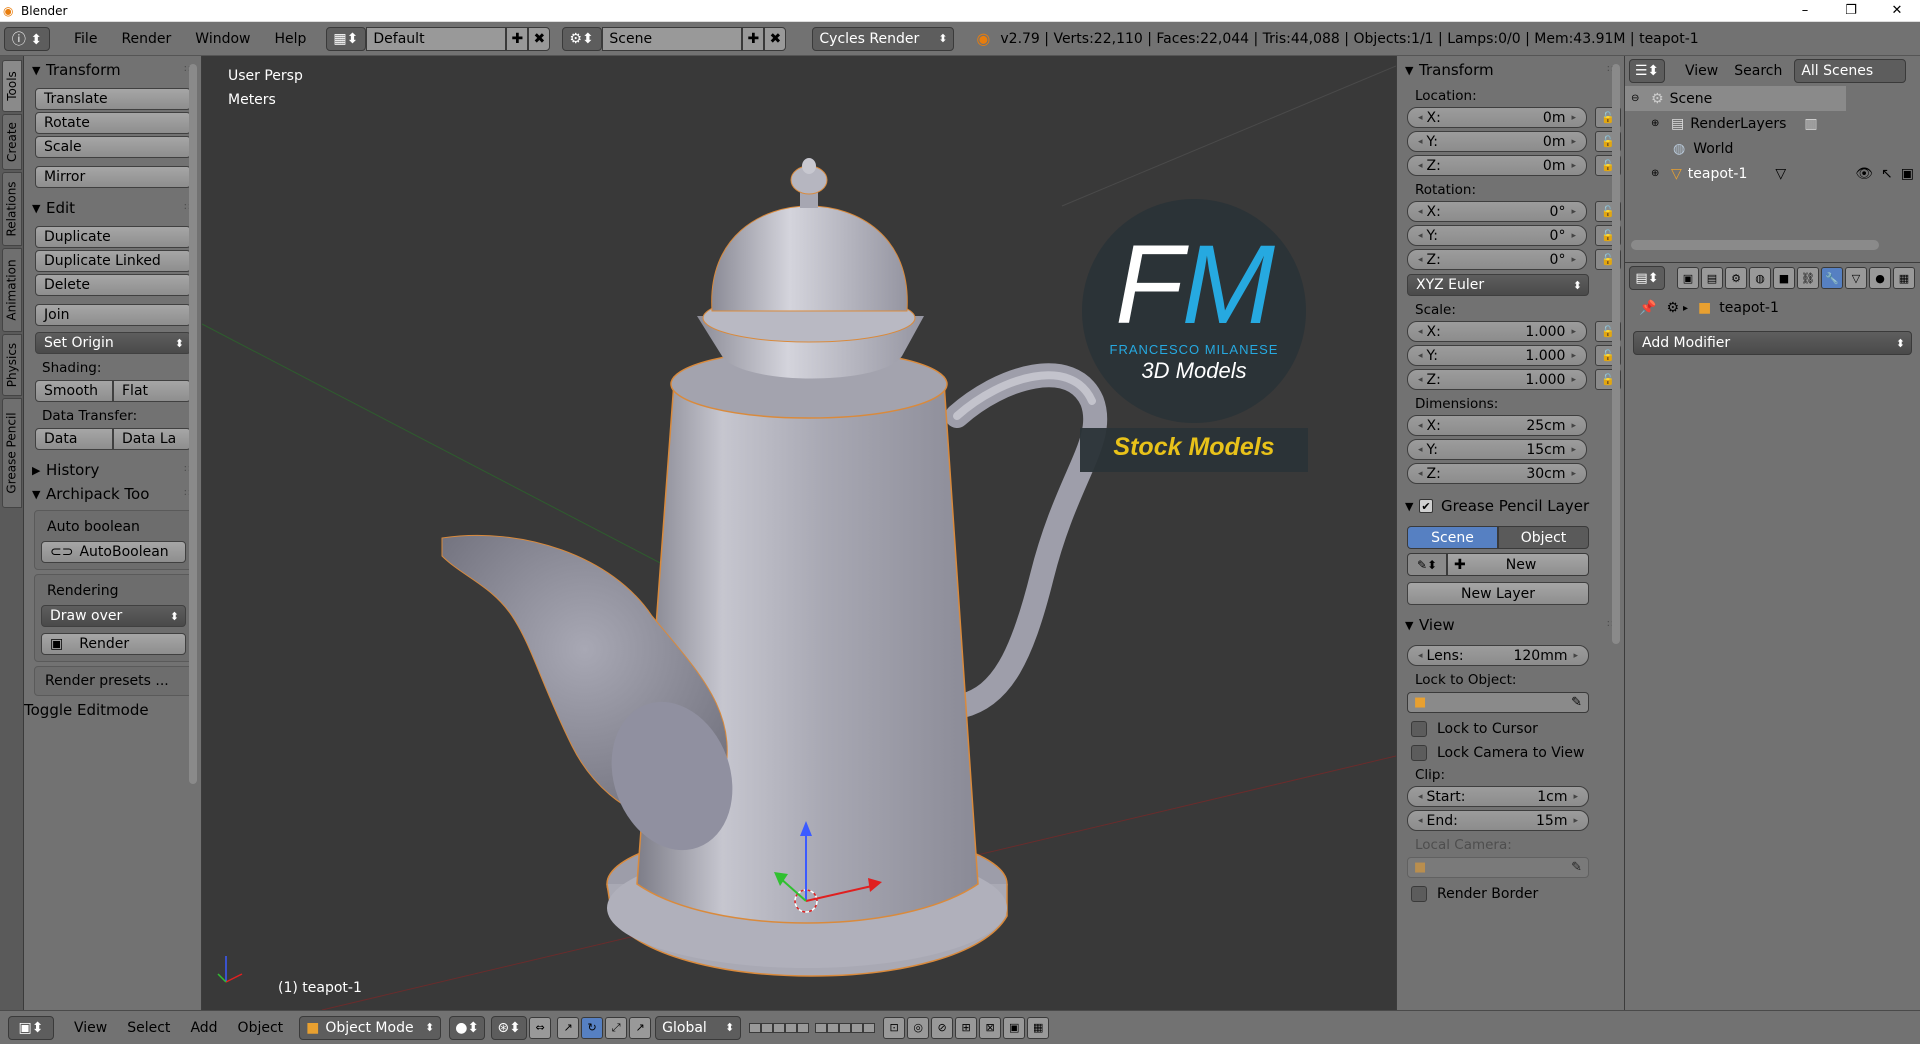  Describe the element at coordinates (1907, 174) in the screenshot. I see `renderable-camera-icon: ▣` at that location.